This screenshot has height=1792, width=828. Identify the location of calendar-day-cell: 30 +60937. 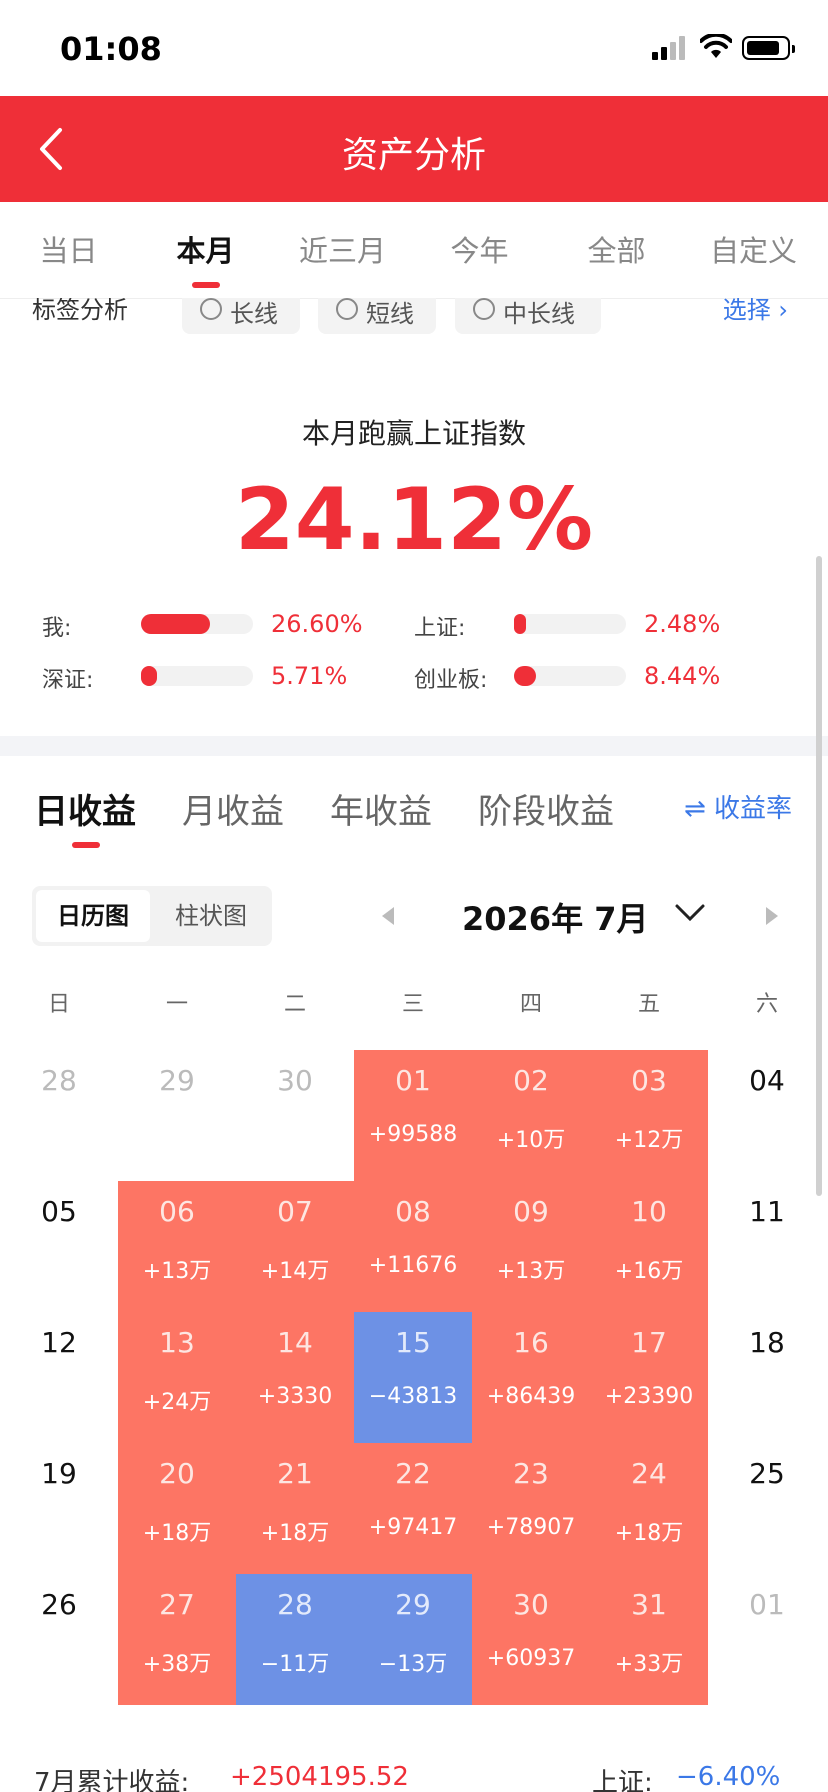
(531, 1639).